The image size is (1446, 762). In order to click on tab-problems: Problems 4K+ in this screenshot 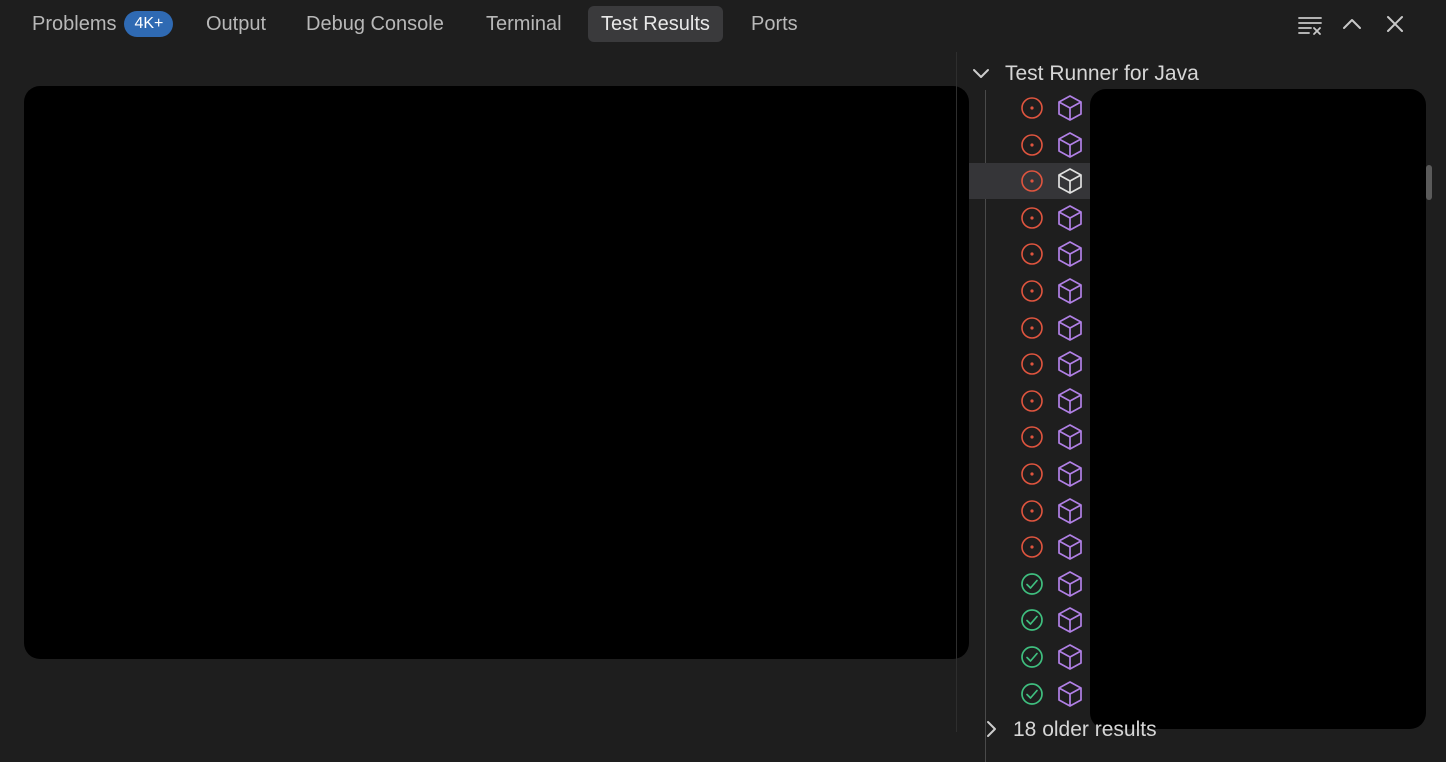, I will do `click(102, 24)`.